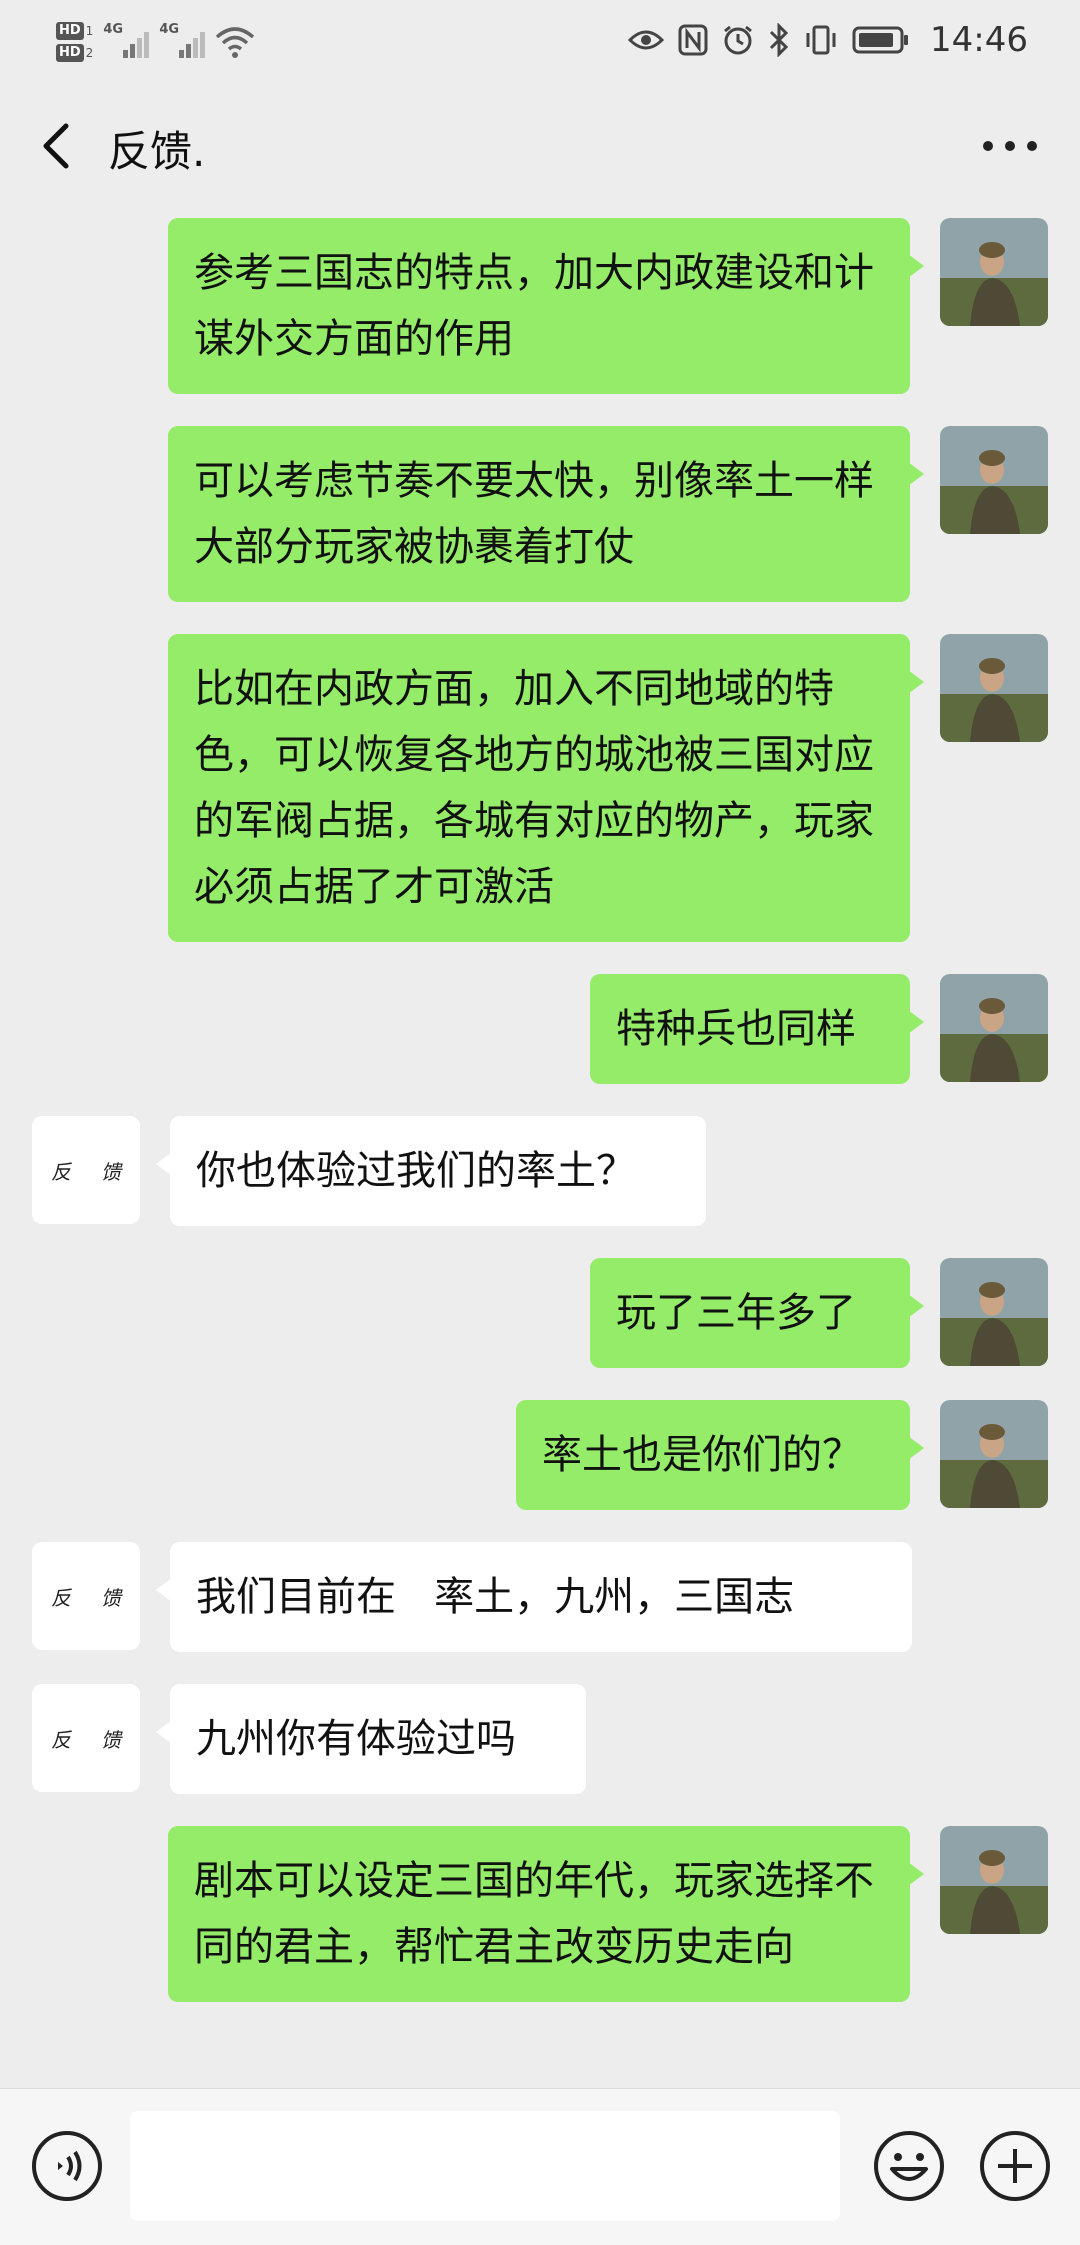 The image size is (1080, 2245). What do you see at coordinates (1010, 146) in the screenshot?
I see `more-dots-icon` at bounding box center [1010, 146].